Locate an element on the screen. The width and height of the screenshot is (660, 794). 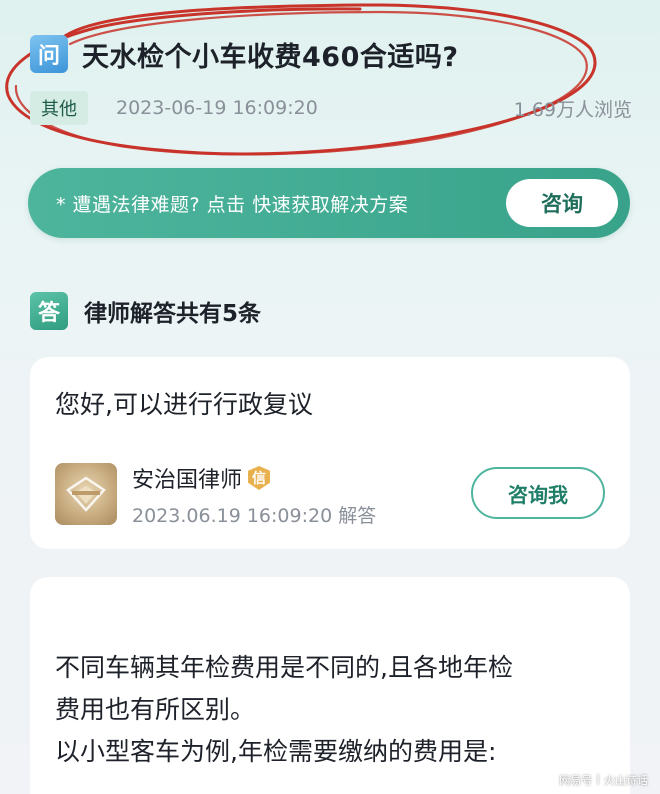
lawyer-info: 安治国律师 信 2023.06.19 16:09:20 解答 咨询我 is located at coordinates (330, 494).